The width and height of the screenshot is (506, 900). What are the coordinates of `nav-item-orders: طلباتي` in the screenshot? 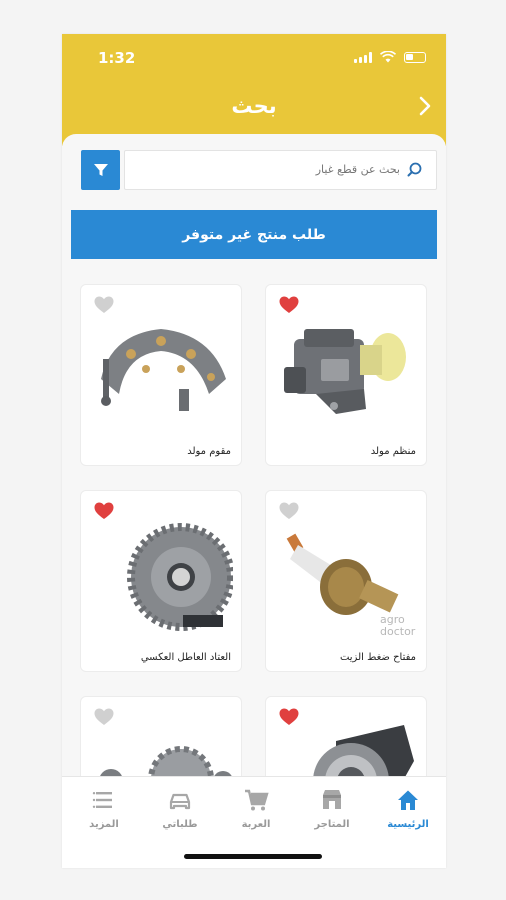 It's located at (180, 808).